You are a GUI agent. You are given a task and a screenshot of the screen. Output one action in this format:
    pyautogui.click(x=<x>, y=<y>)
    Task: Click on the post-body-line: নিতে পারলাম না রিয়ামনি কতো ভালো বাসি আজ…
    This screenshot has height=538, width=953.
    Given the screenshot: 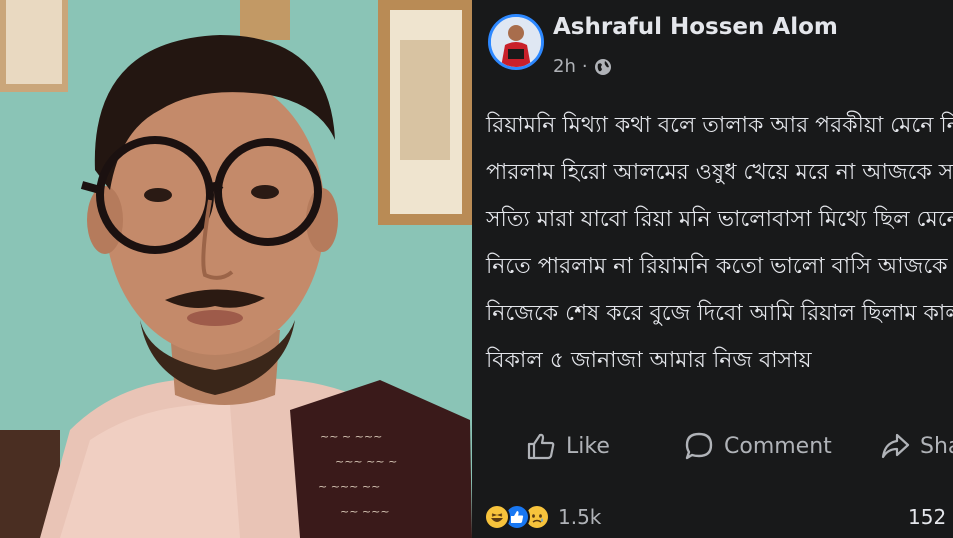 What is the action you would take?
    pyautogui.click(x=717, y=266)
    